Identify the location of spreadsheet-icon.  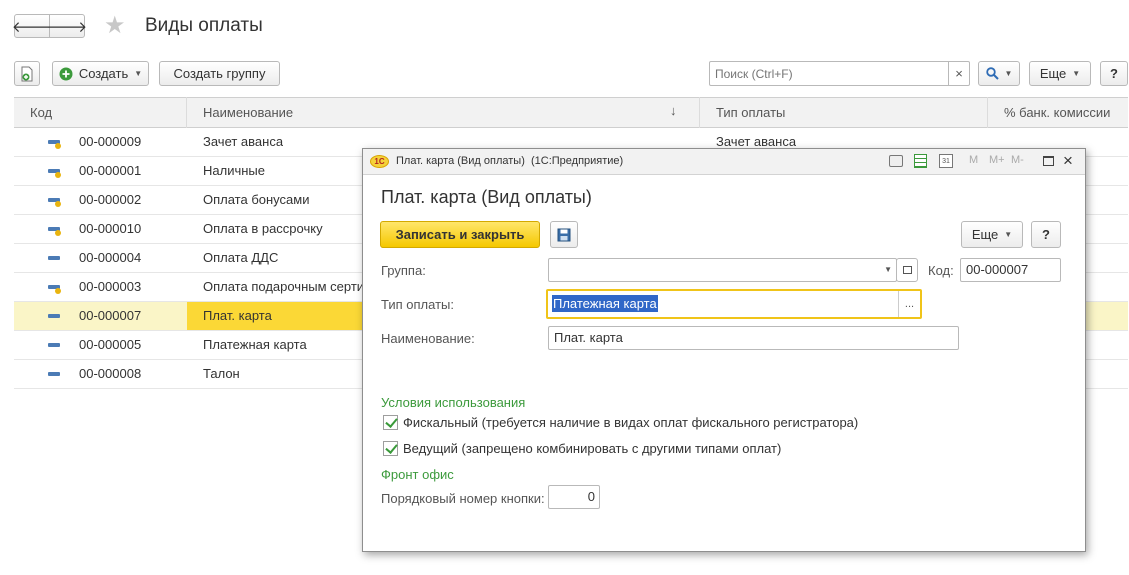
(920, 161).